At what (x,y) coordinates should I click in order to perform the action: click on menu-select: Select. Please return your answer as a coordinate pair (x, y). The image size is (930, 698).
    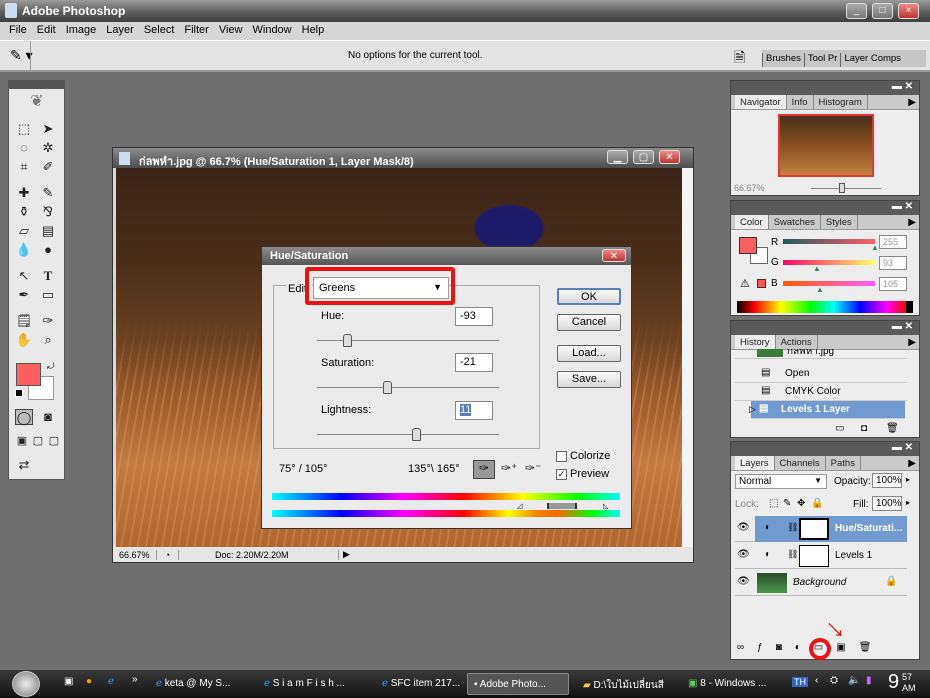
    Looking at the image, I should click on (159, 31).